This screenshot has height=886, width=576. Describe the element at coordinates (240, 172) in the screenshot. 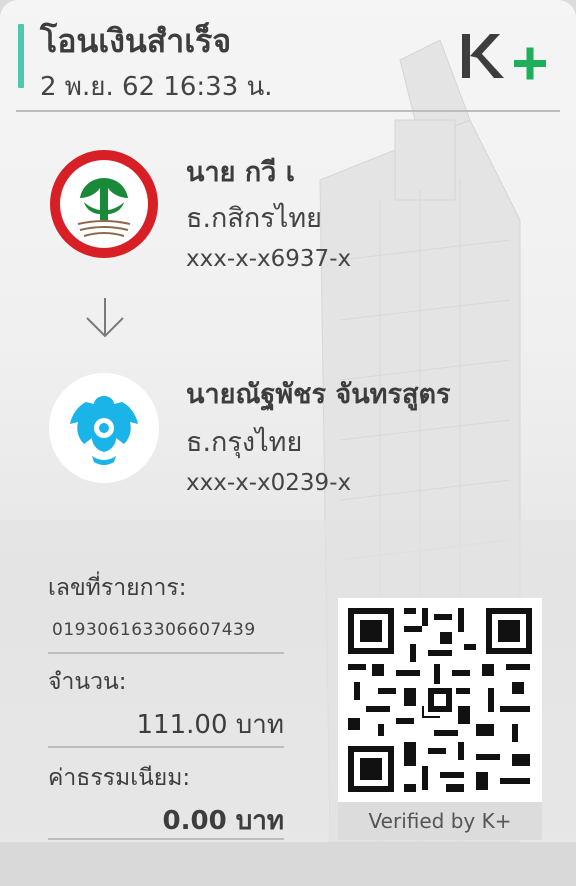

I see `sender-name: นาย กวี เ` at that location.